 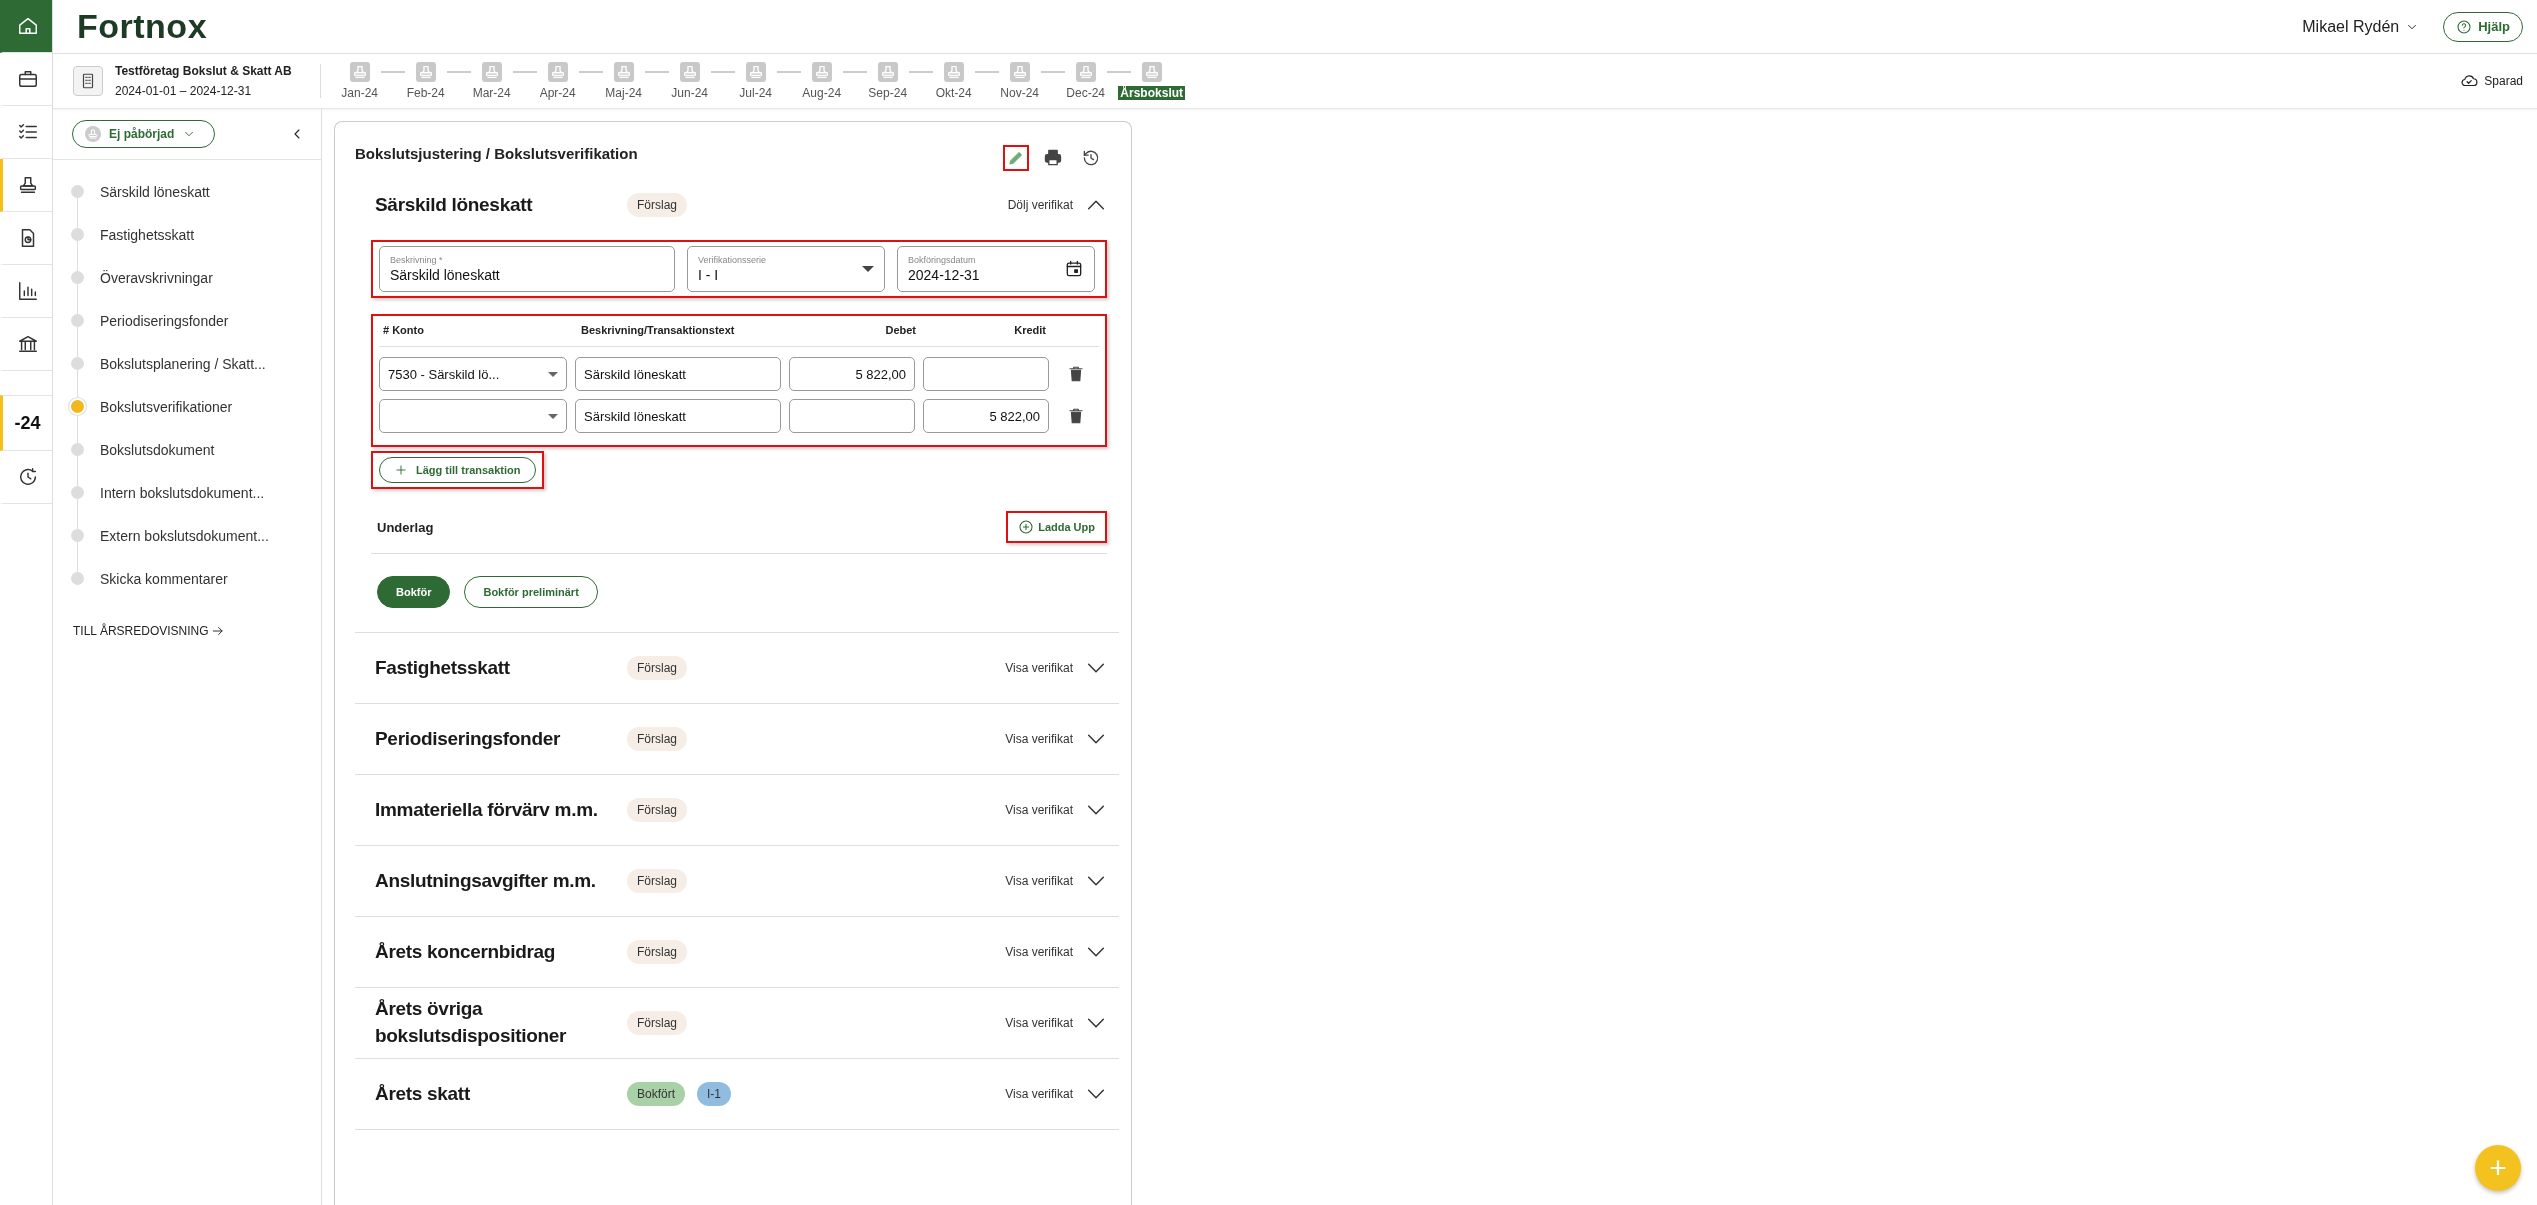 I want to click on toggle-button: Dölj verifikat, so click(x=1057, y=205).